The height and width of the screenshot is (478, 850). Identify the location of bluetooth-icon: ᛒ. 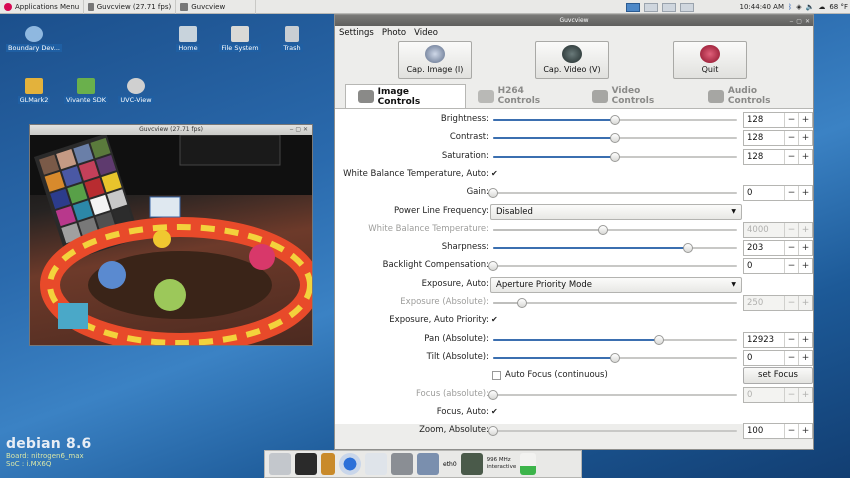
(790, 7).